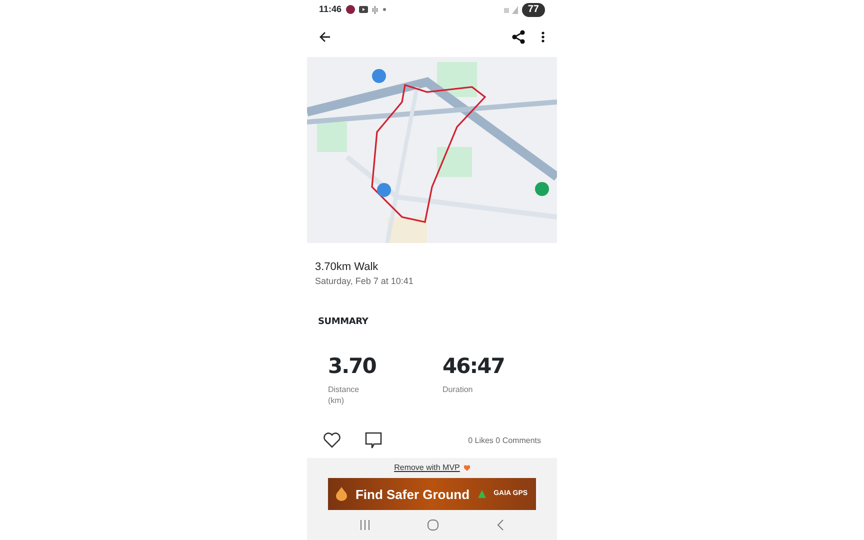 The width and height of the screenshot is (864, 540). What do you see at coordinates (384, 10) in the screenshot?
I see `dot-icon` at bounding box center [384, 10].